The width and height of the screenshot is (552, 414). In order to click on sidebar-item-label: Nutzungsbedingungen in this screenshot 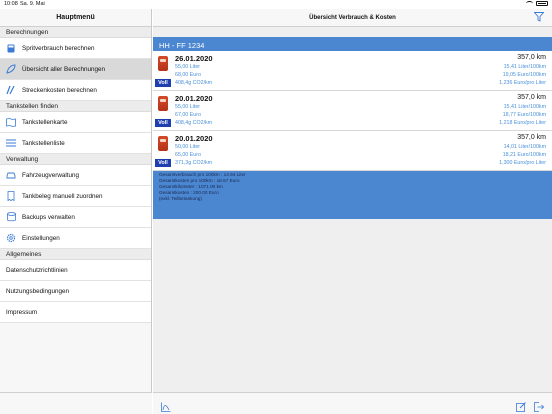, I will do `click(38, 291)`.